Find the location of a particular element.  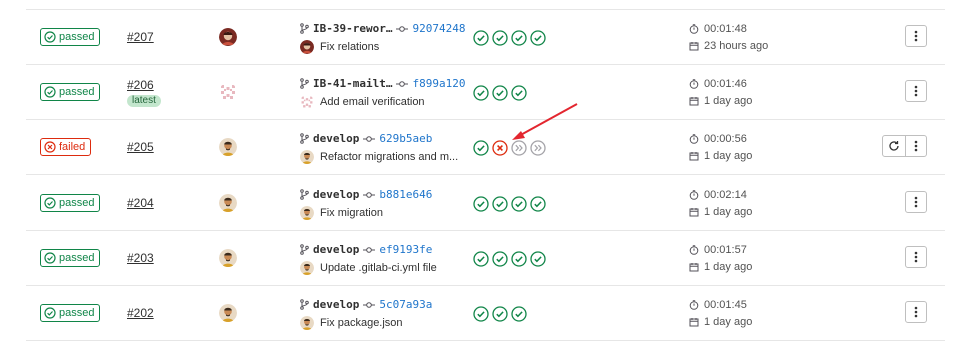

branch-icon is located at coordinates (304, 83).